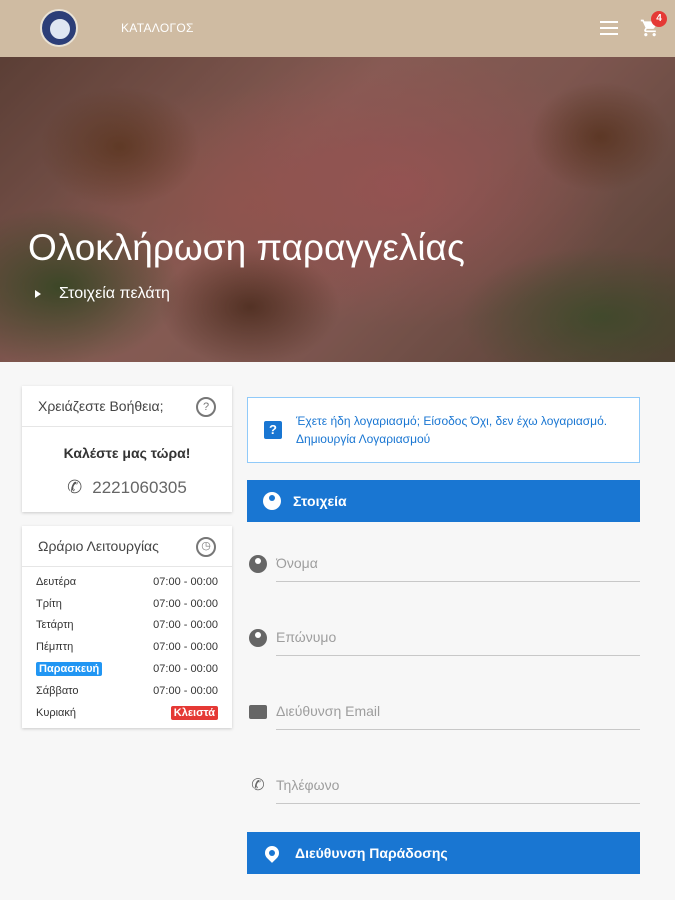  I want to click on email-field, so click(443, 713).